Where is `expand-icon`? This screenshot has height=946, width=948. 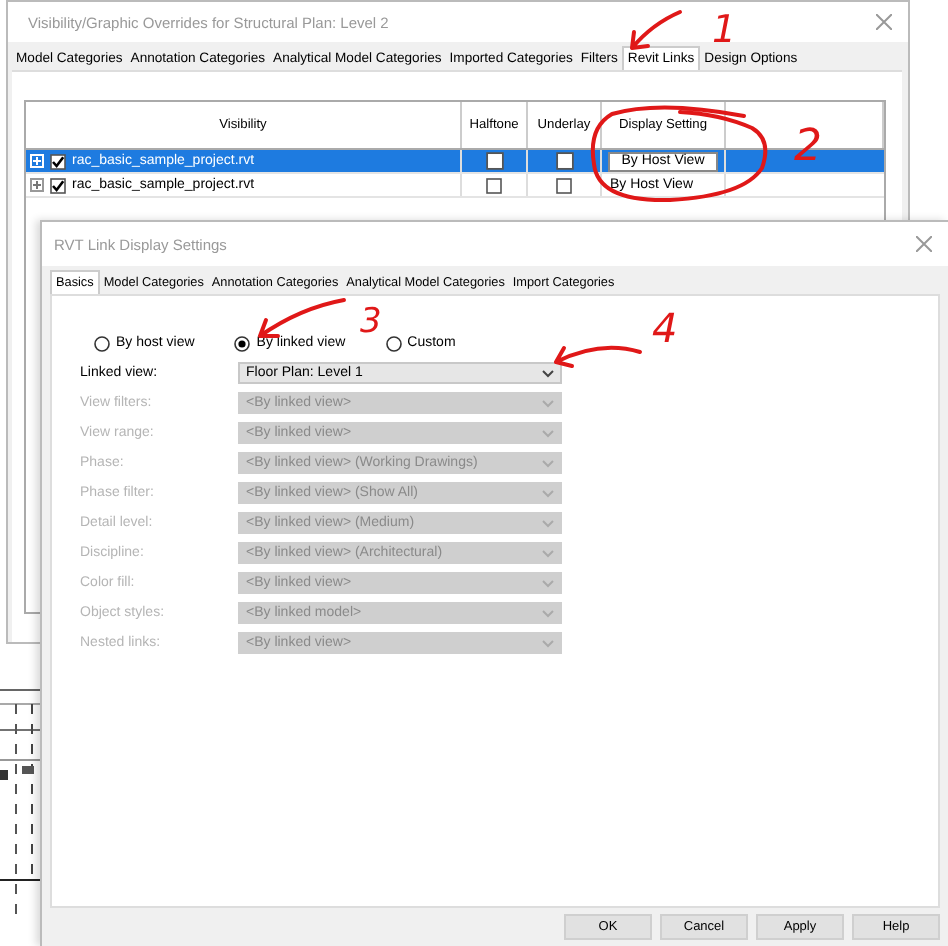 expand-icon is located at coordinates (37, 185).